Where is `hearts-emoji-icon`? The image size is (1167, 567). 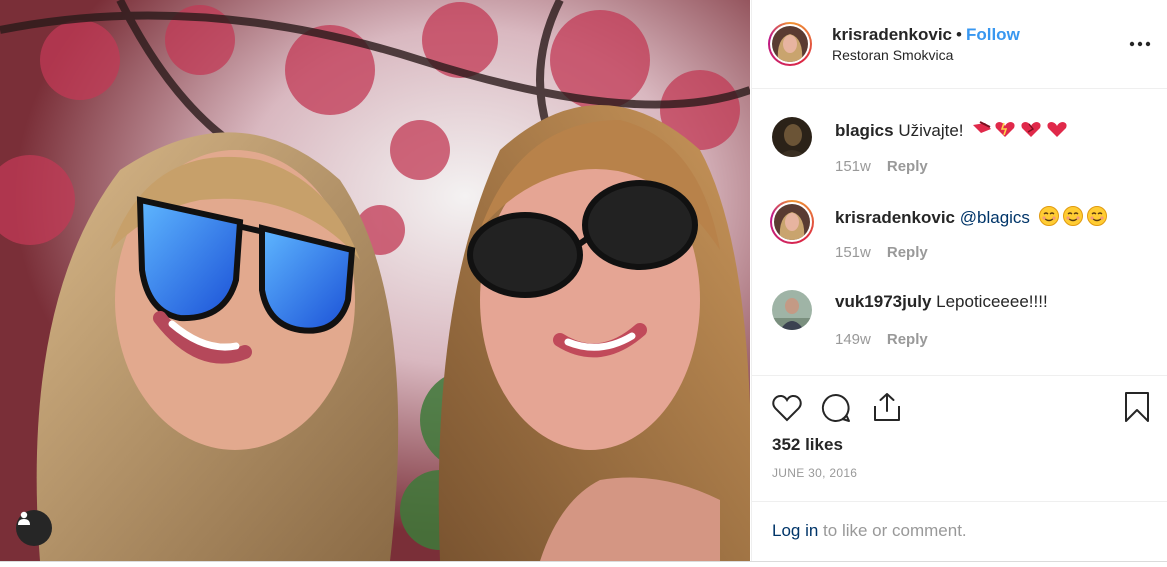
hearts-emoji-icon is located at coordinates (1021, 131).